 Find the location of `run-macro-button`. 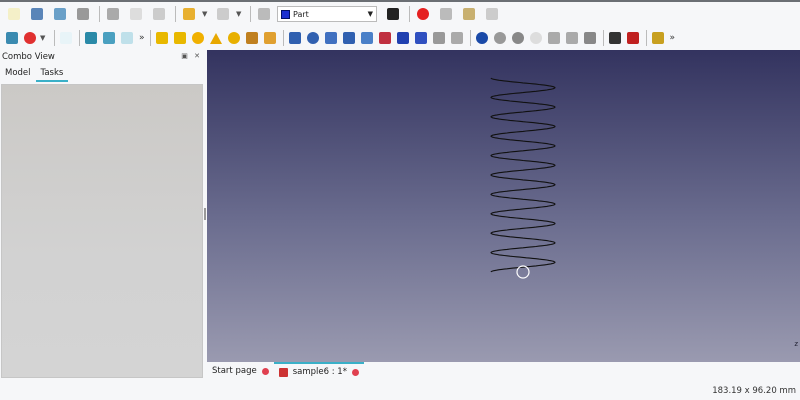

run-macro-button is located at coordinates (492, 14).